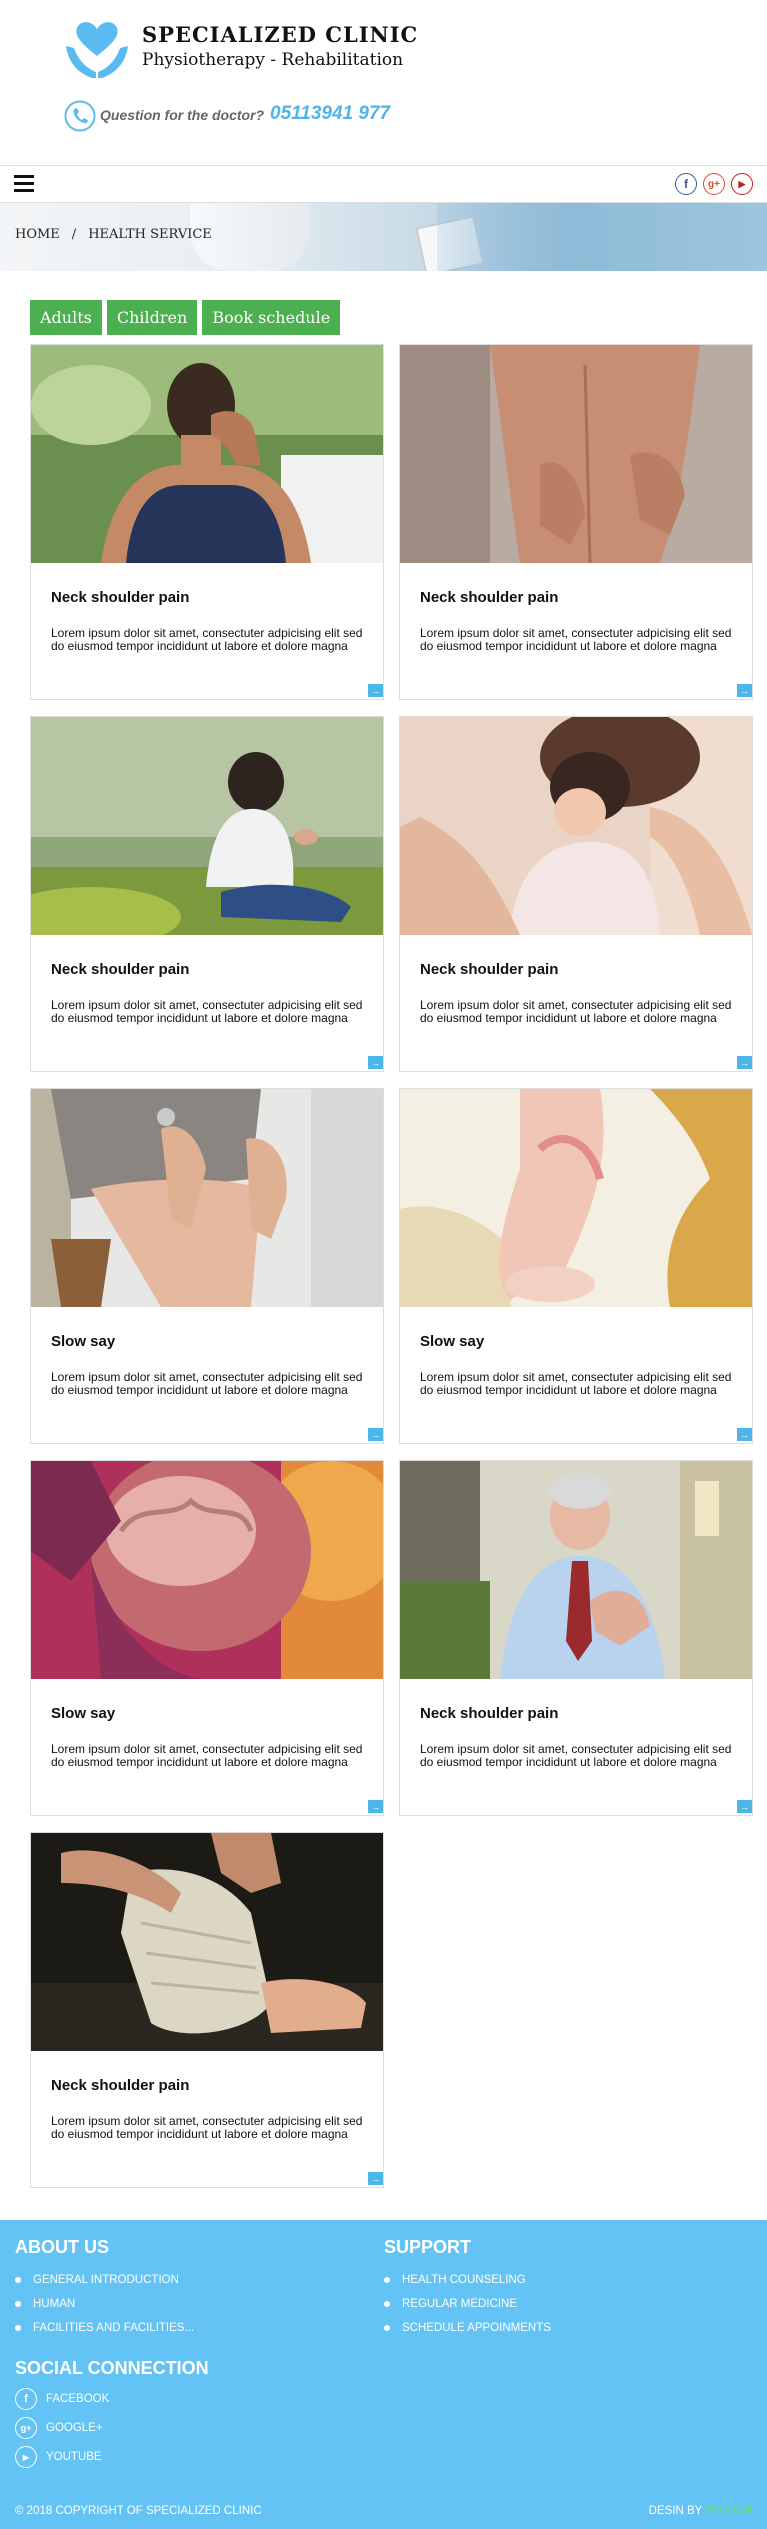 Image resolution: width=767 pixels, height=2529 pixels. What do you see at coordinates (207, 1570) in the screenshot?
I see `brain-headache-image` at bounding box center [207, 1570].